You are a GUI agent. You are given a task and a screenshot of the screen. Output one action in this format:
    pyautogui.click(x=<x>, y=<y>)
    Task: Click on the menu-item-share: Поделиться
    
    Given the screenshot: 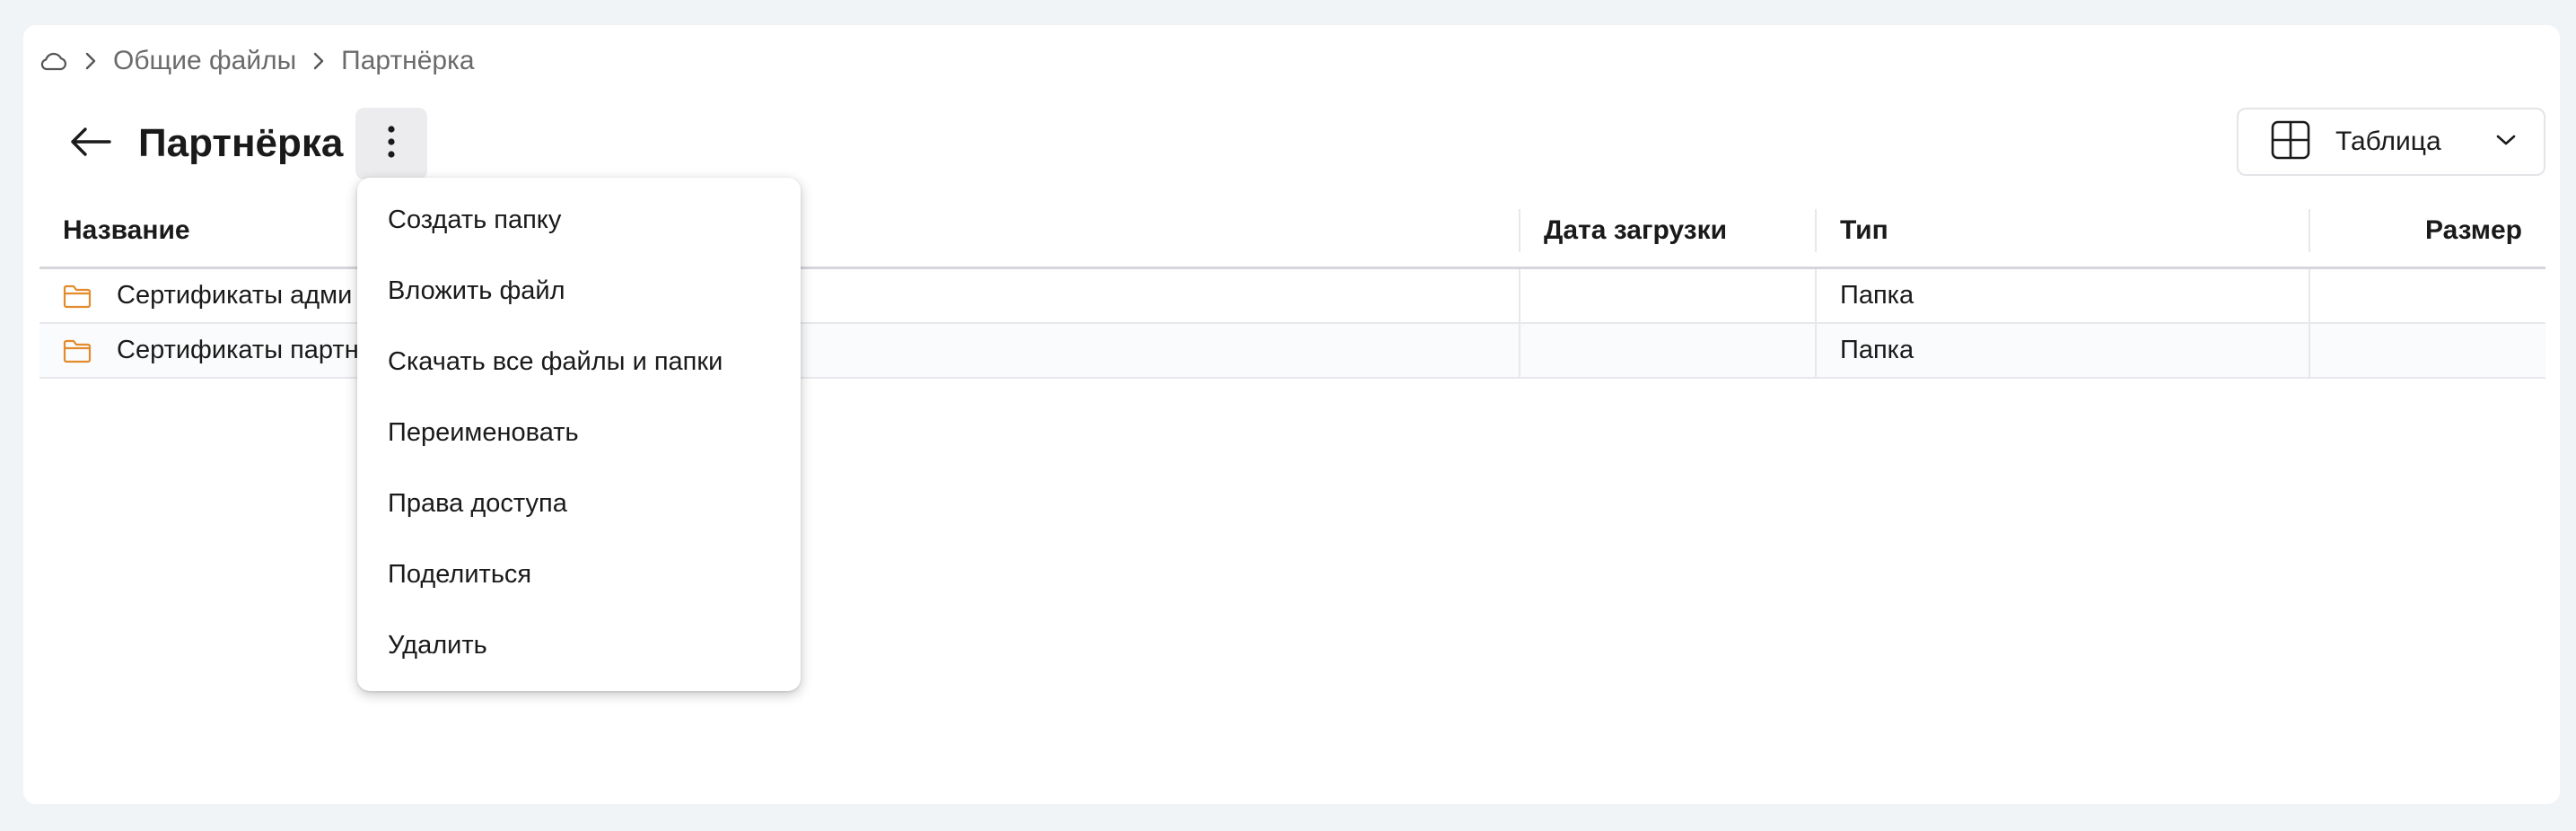 What is the action you would take?
    pyautogui.click(x=579, y=574)
    